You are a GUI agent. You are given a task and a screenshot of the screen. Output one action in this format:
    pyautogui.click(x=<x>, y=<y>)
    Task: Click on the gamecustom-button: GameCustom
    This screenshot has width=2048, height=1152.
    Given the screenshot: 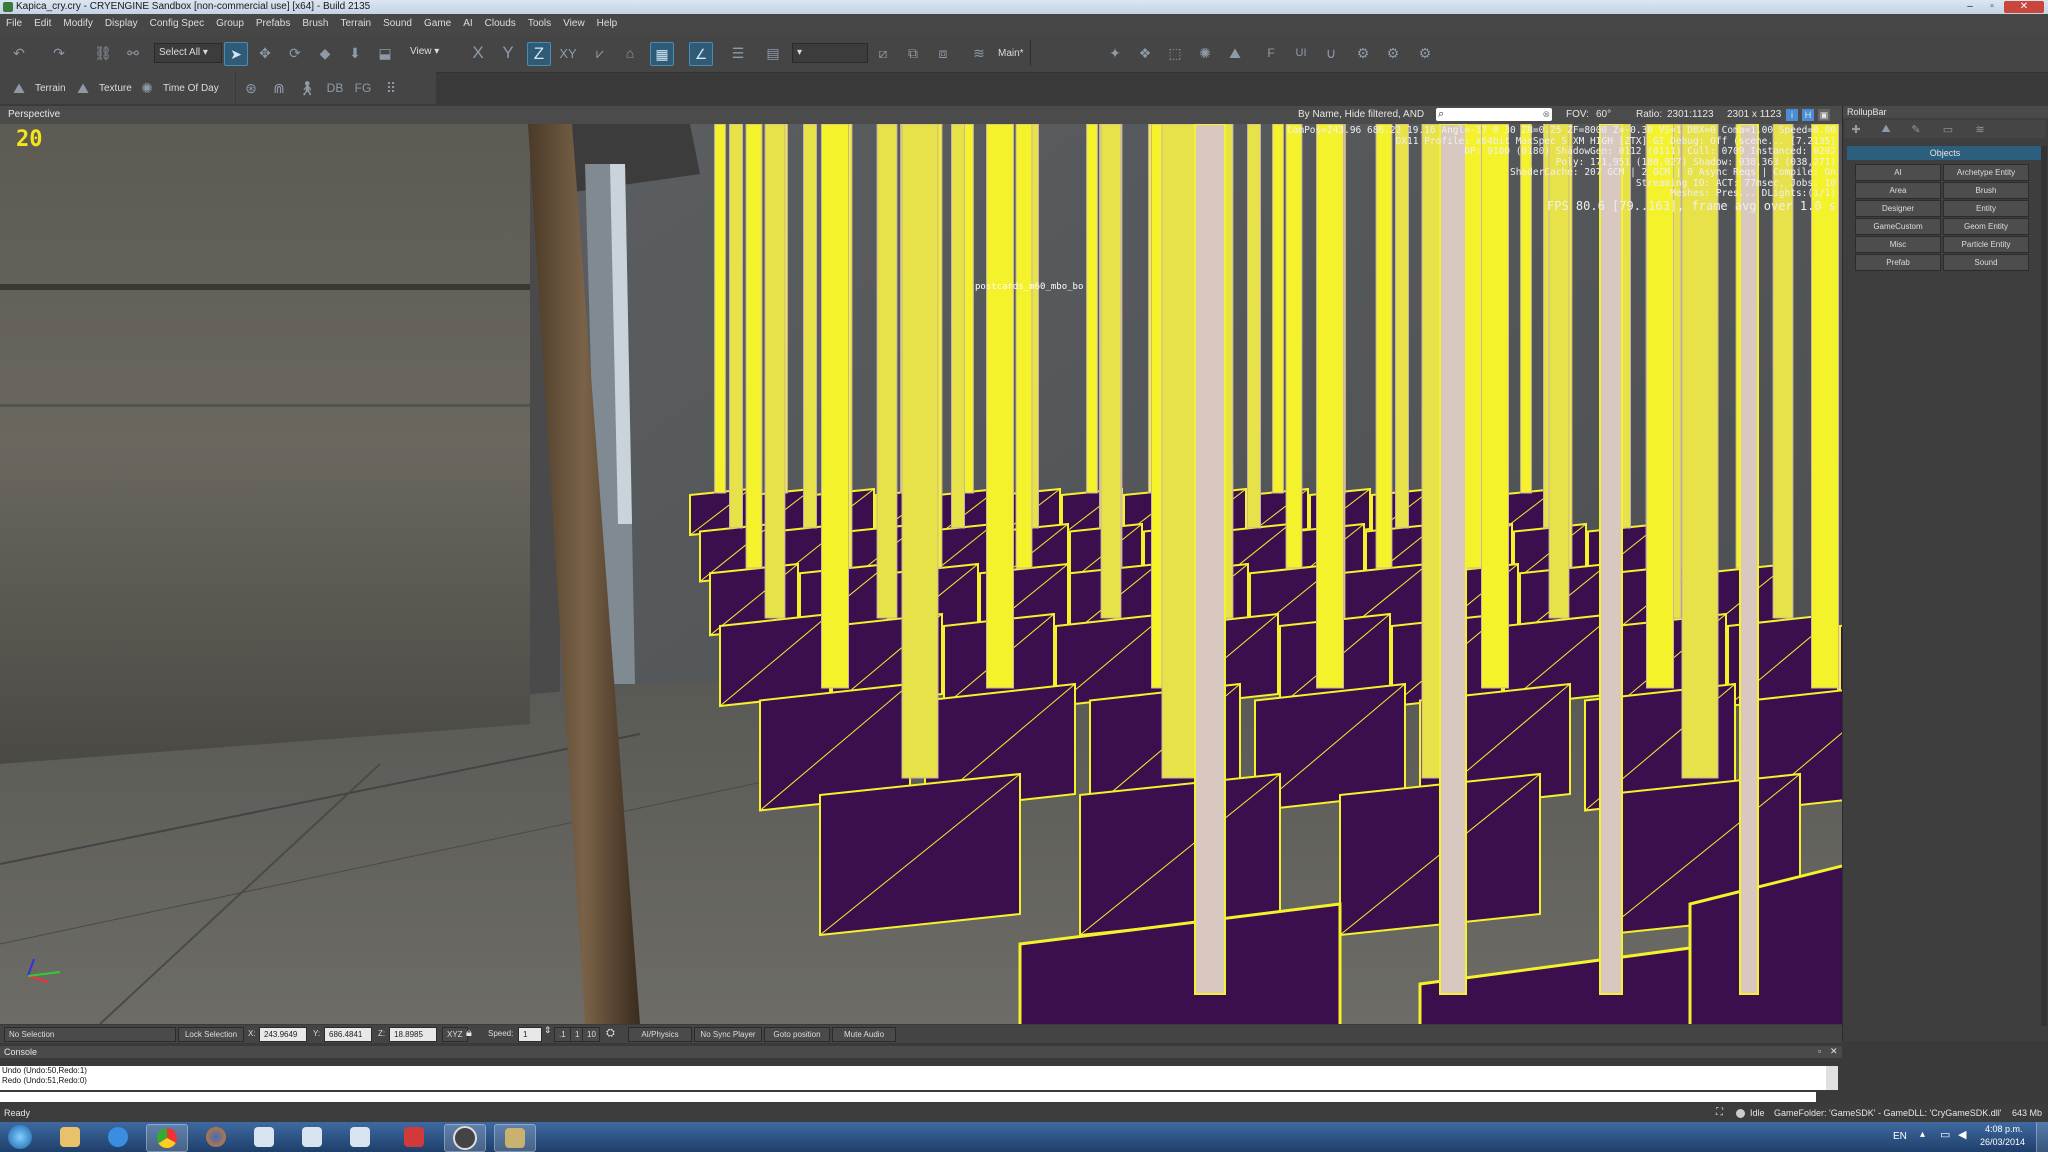 What is the action you would take?
    pyautogui.click(x=1898, y=226)
    